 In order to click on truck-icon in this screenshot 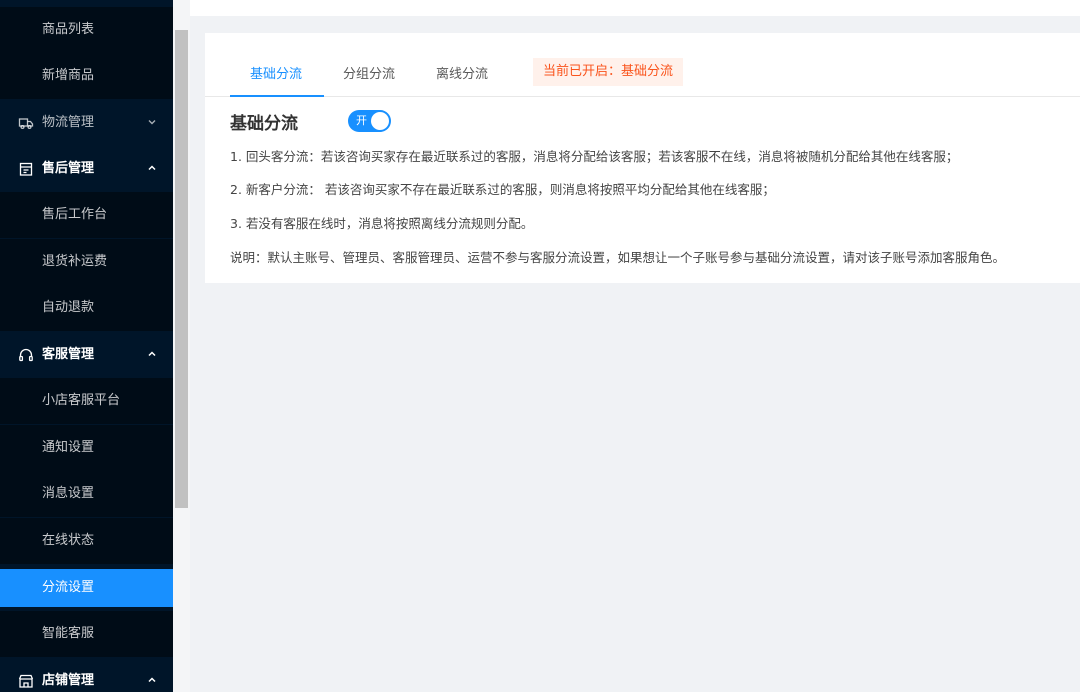, I will do `click(26, 124)`.